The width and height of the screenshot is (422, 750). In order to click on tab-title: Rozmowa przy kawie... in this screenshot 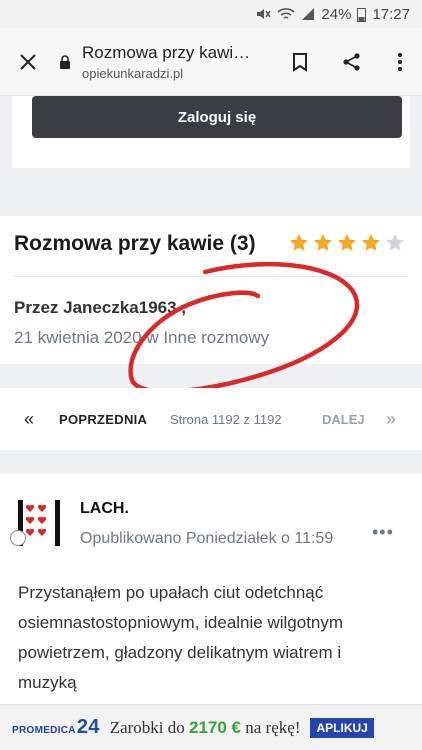, I will do `click(167, 52)`.